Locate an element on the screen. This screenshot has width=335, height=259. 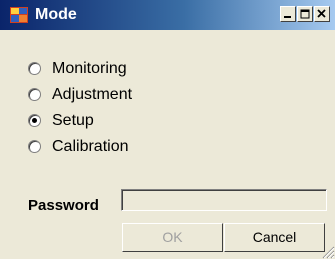
close-button is located at coordinates (322, 14).